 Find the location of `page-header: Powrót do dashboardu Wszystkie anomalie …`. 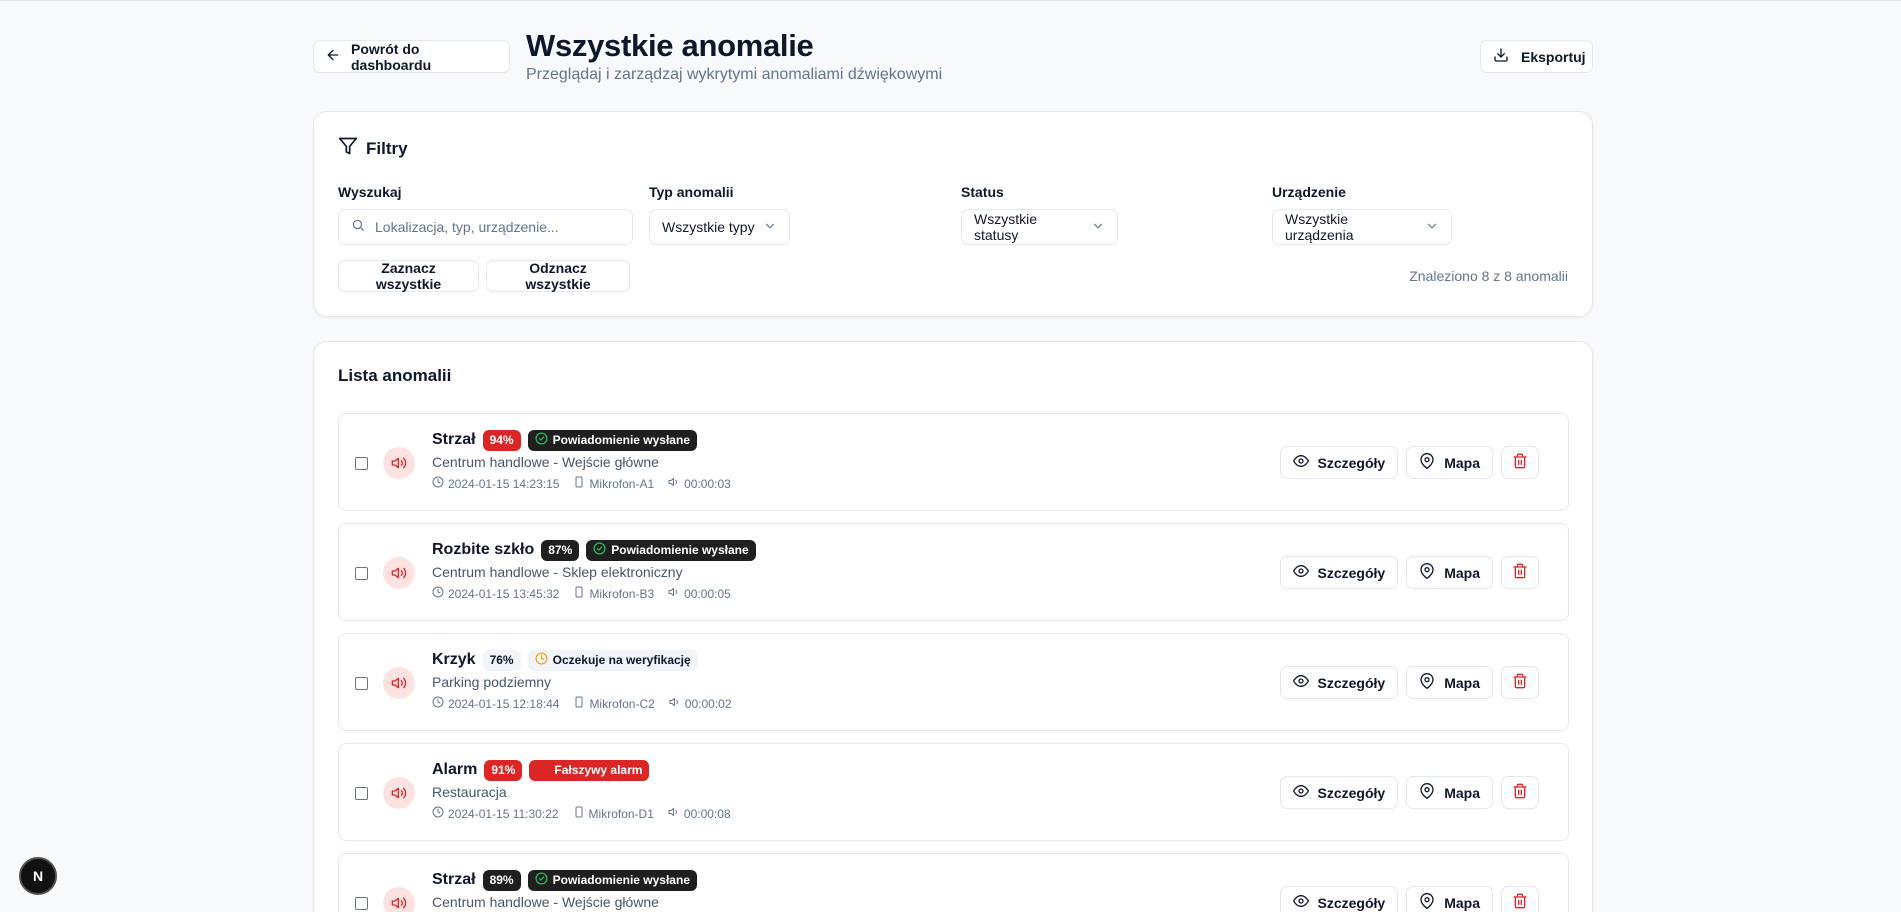

page-header: Powrót do dashboardu Wszystkie anomalie … is located at coordinates (953, 56).